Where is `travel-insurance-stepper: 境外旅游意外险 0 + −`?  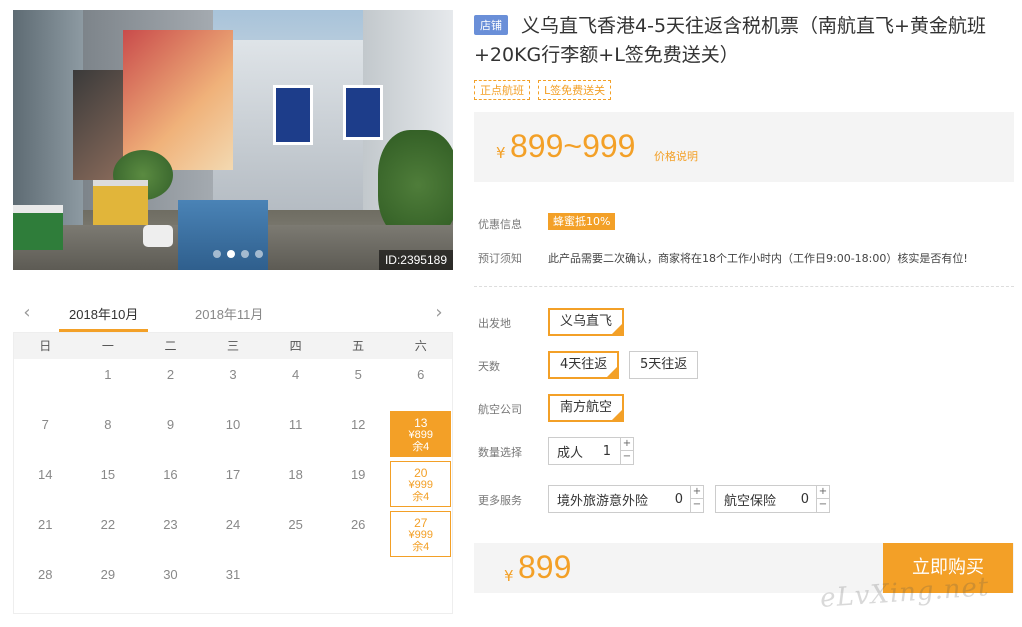
travel-insurance-stepper: 境外旅游意外险 0 + − is located at coordinates (626, 499).